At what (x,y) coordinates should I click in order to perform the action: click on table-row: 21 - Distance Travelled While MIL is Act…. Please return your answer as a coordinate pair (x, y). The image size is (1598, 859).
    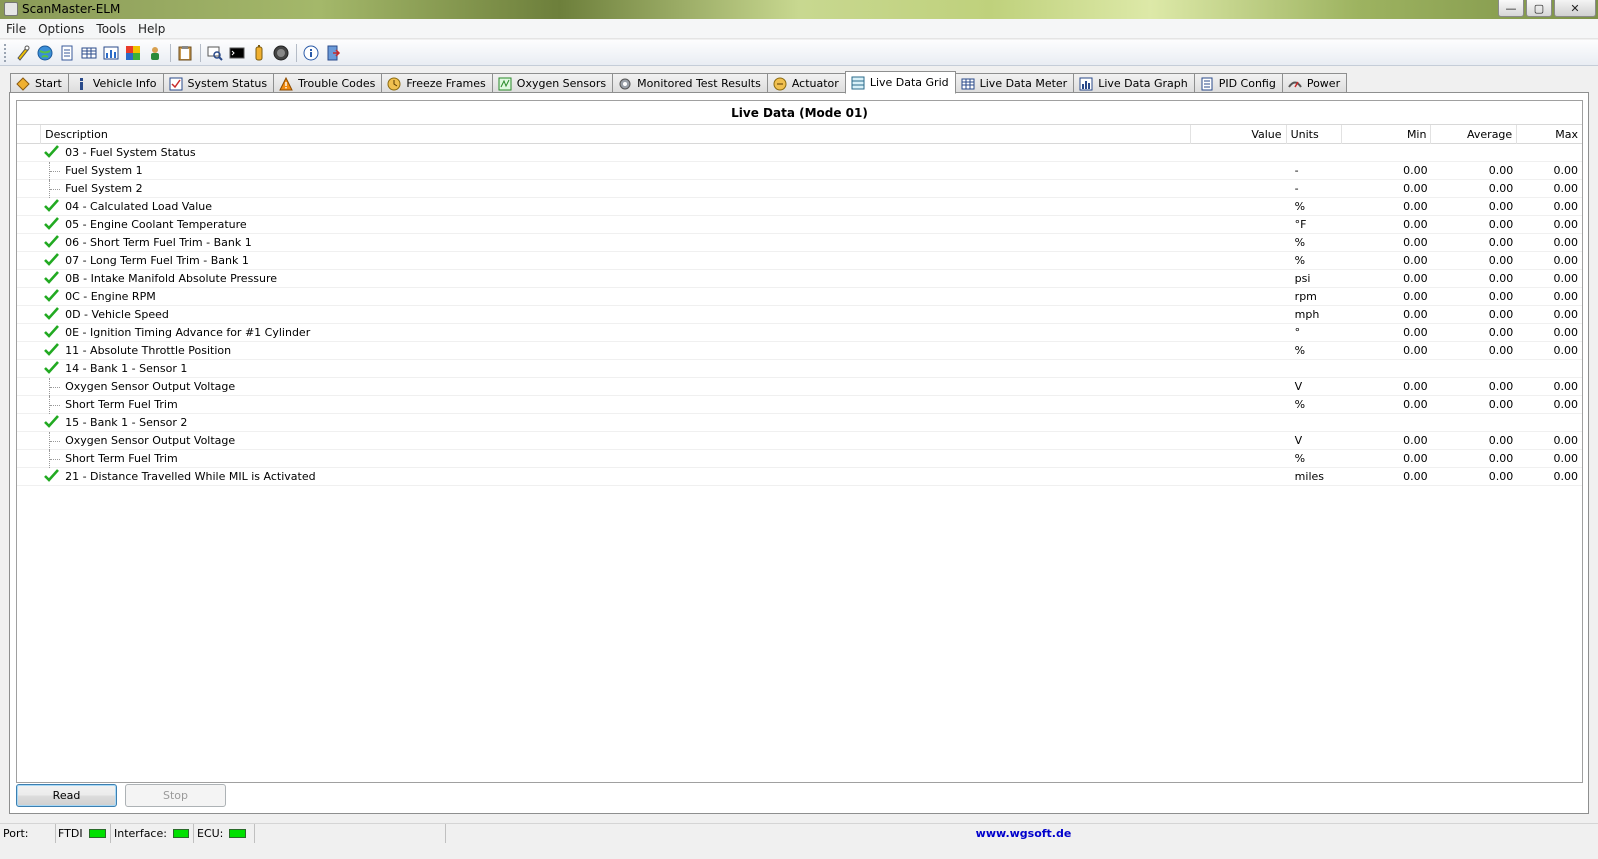
    Looking at the image, I should click on (799, 477).